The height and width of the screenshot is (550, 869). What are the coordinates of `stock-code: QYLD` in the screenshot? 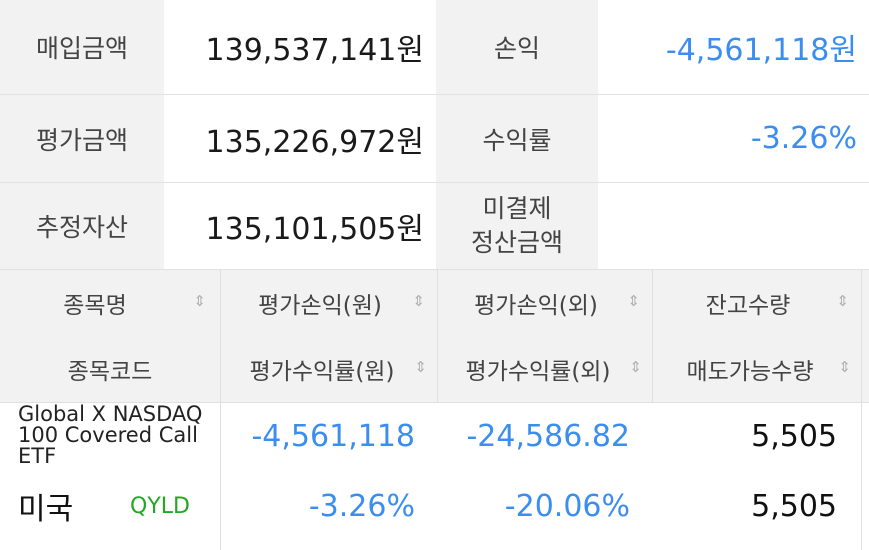 It's located at (160, 506).